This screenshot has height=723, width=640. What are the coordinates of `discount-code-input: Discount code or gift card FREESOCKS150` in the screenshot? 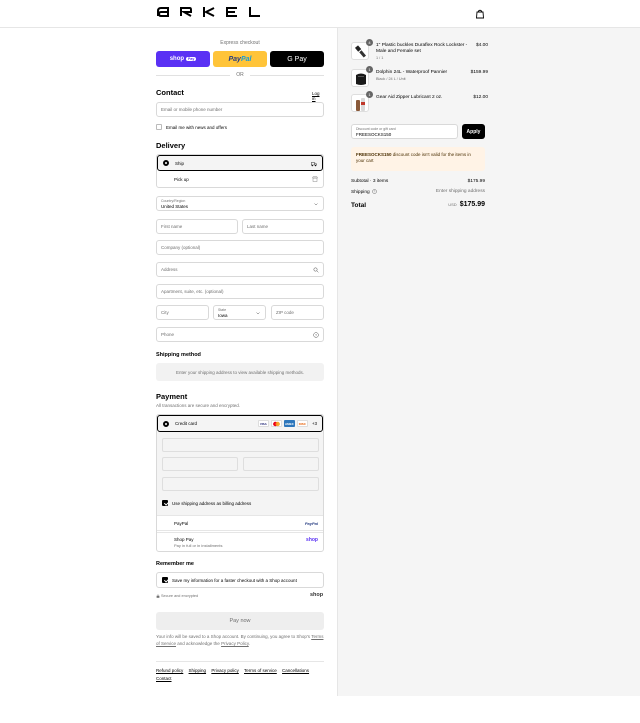 It's located at (404, 131).